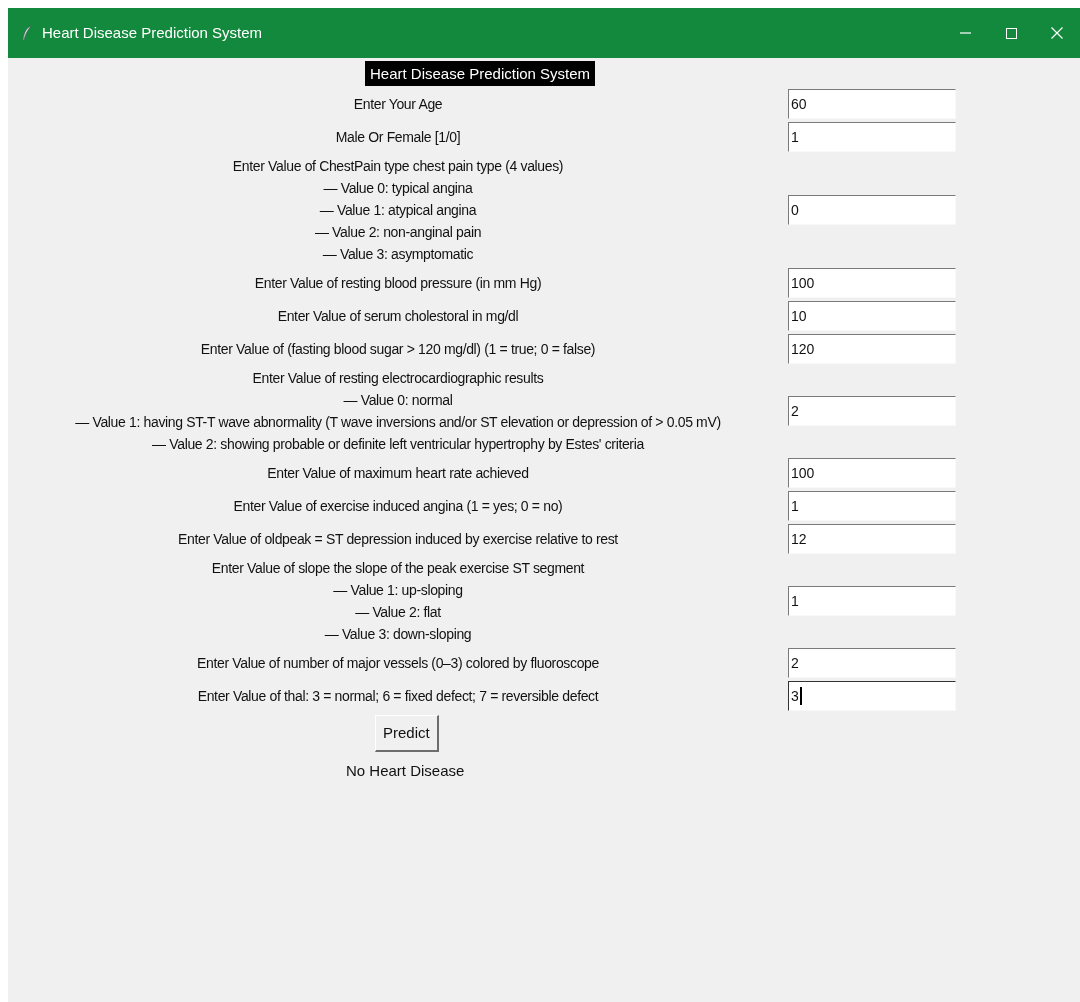  I want to click on field-label: Enter Value of serum cholestoral in mg/dl, so click(398, 316).